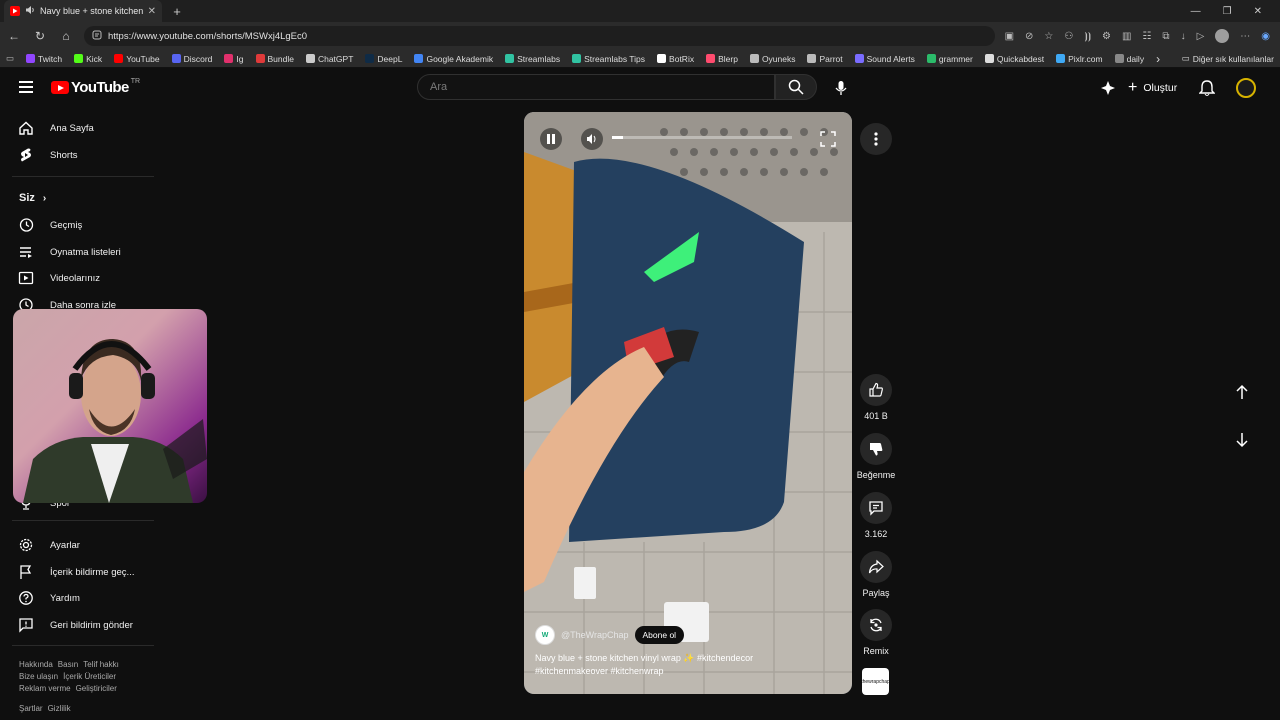 This screenshot has width=1280, height=720. Describe the element at coordinates (876, 508) in the screenshot. I see `comments-button` at that location.